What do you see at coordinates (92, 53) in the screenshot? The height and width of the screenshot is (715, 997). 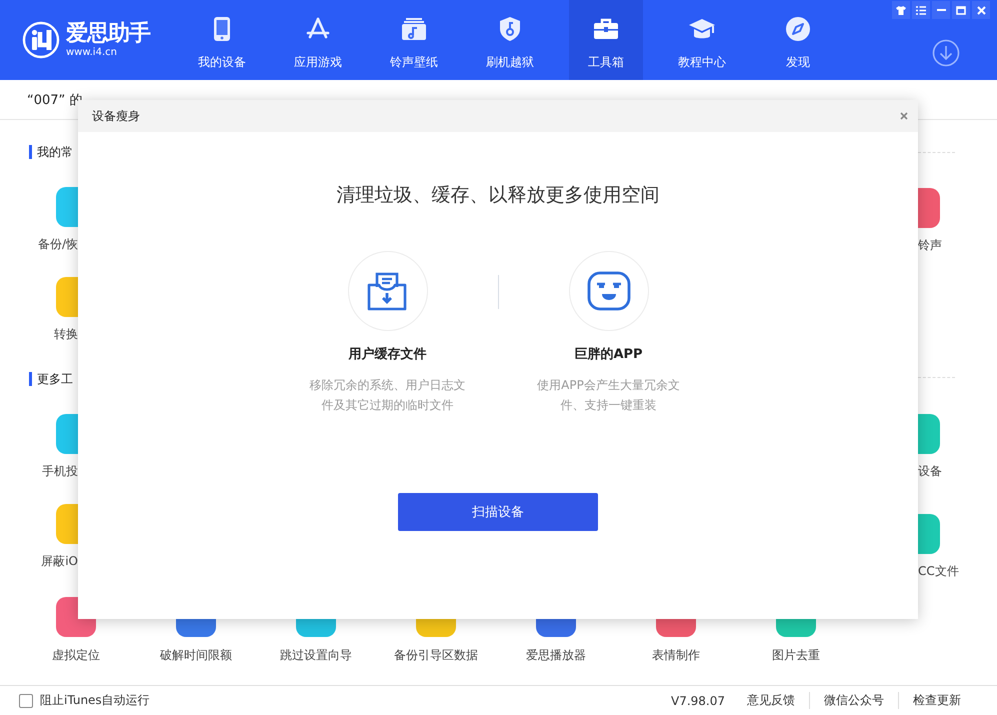 I see `app-url: www.i4.cn` at bounding box center [92, 53].